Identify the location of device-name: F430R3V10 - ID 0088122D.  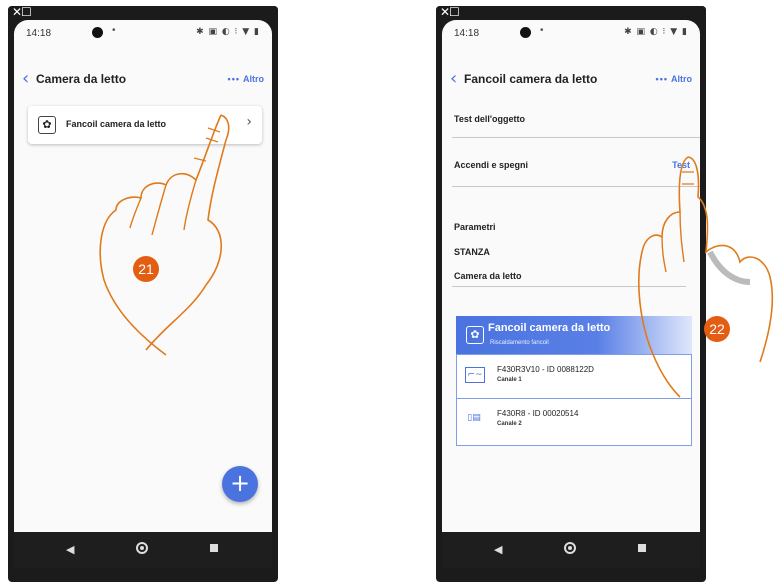
(545, 369).